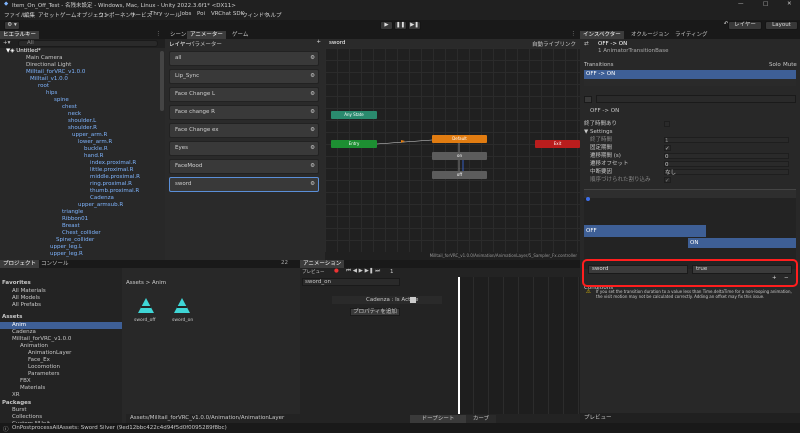  Describe the element at coordinates (244, 76) in the screenshot. I see `layer-item: Lip_Sync ⚙` at that location.